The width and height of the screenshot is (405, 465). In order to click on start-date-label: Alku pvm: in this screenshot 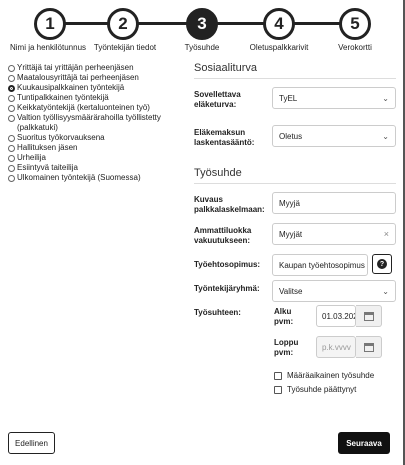, I will do `click(284, 316)`.